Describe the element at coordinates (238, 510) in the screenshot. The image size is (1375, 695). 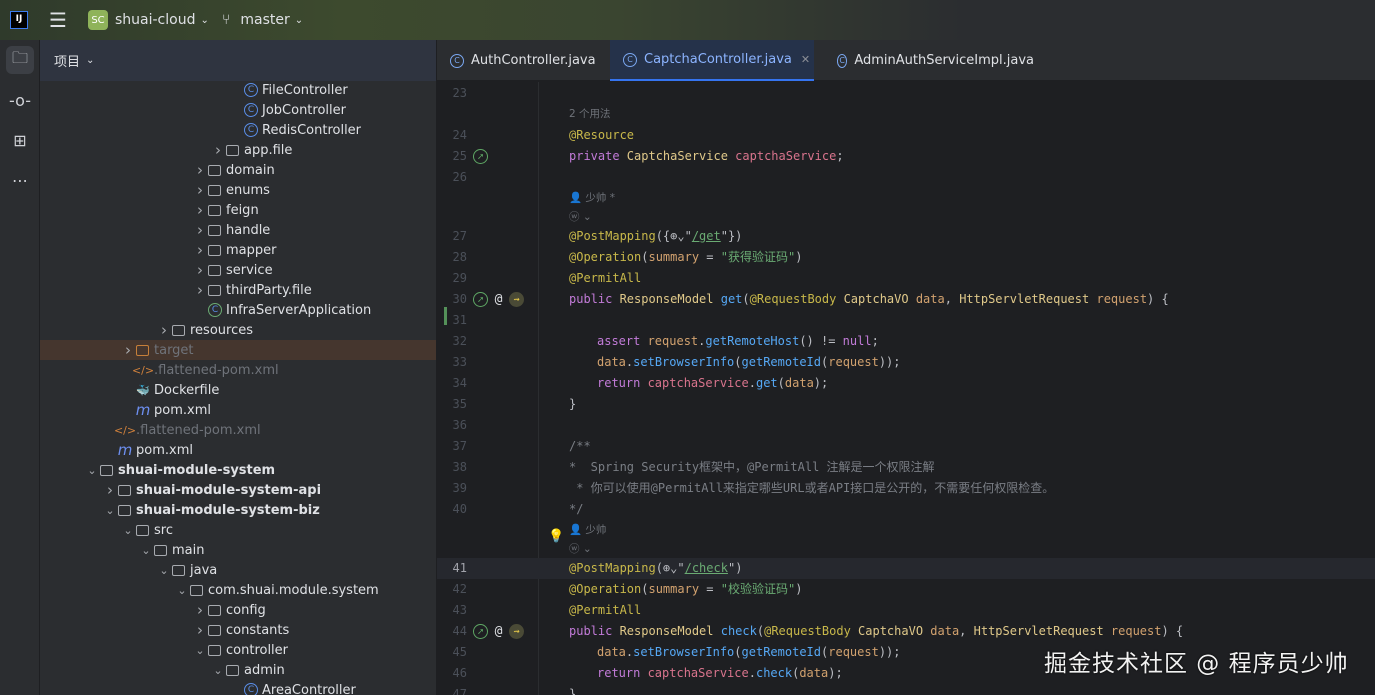
I see `tree-item: ⌄ shuai-module-system-biz` at that location.